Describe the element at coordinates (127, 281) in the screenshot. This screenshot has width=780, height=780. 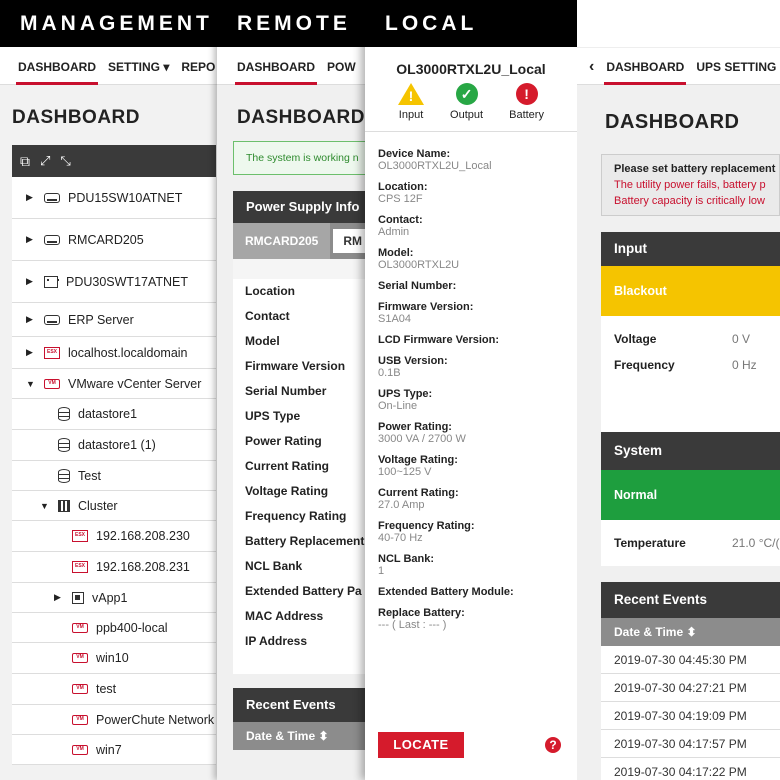
I see `tree-item-label: PDU30SWT17ATNET` at that location.